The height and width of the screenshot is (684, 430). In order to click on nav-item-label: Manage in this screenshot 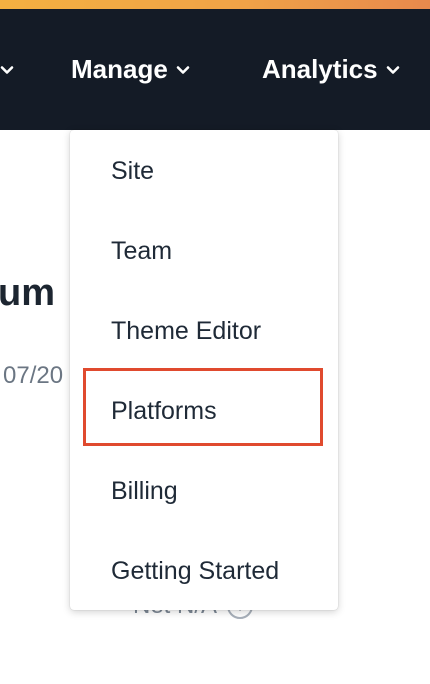, I will do `click(119, 69)`.